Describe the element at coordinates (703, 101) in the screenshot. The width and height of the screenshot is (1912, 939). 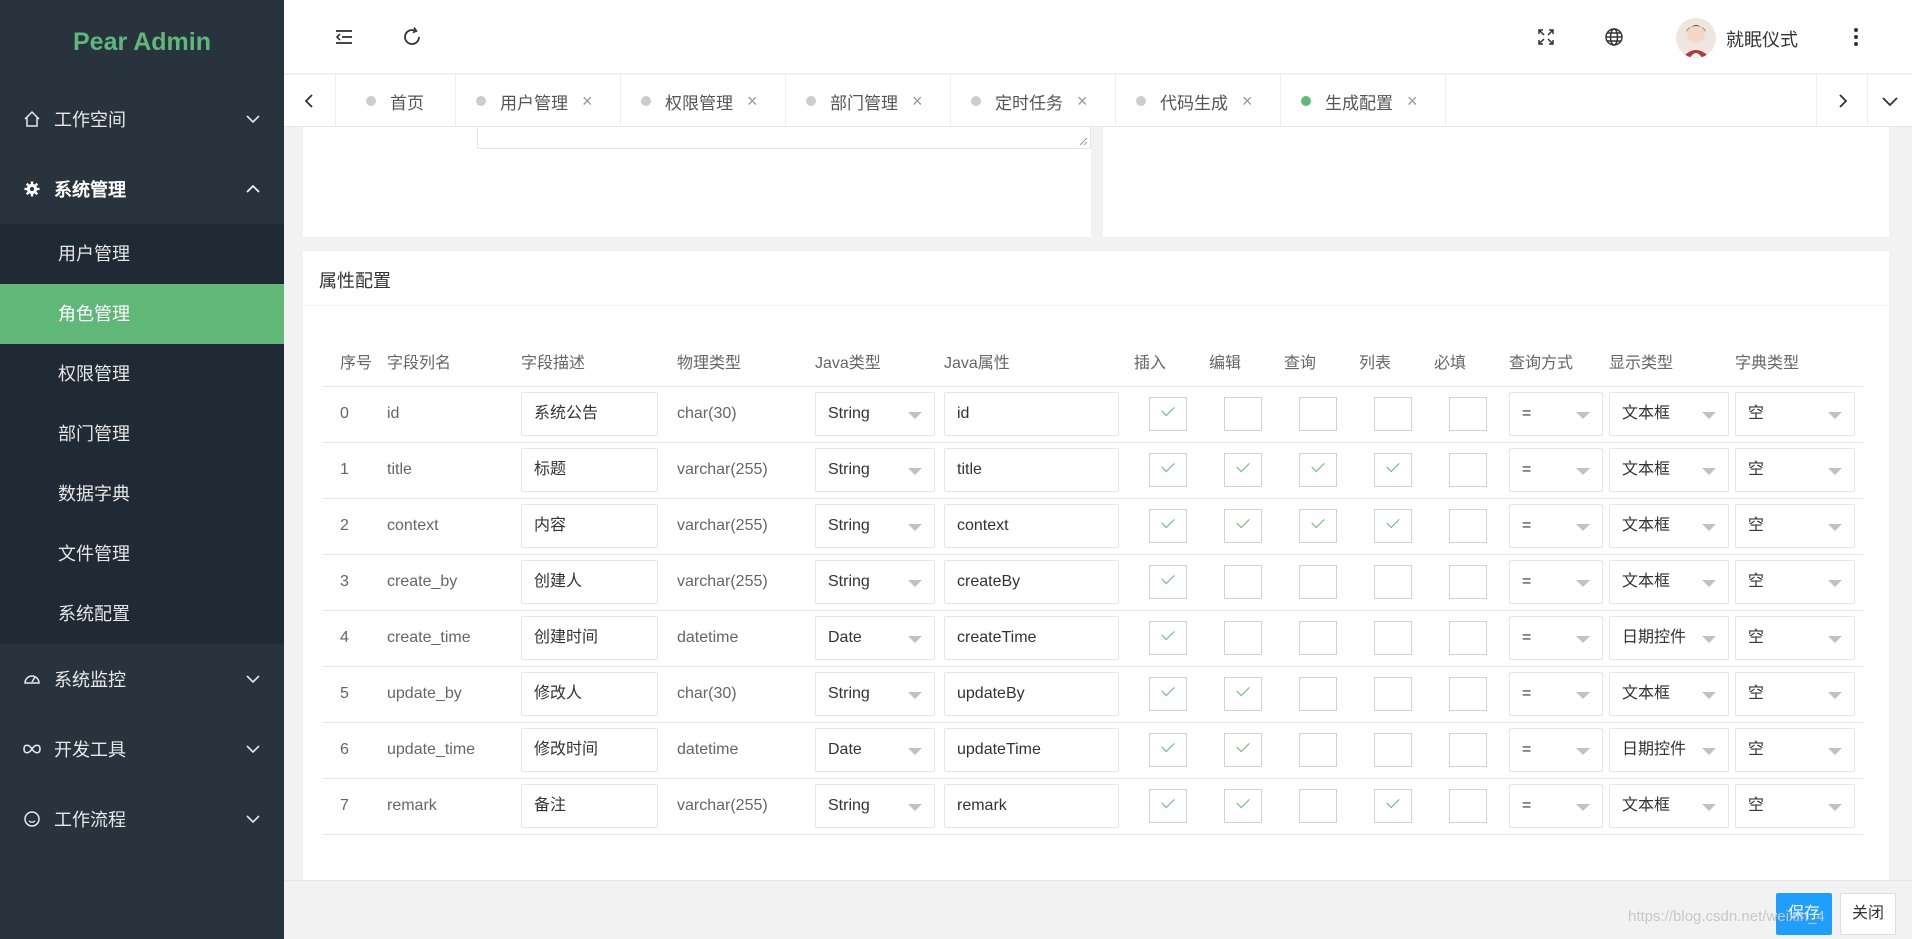
I see `tab-permission-mgmt: 权限管理 ×` at that location.